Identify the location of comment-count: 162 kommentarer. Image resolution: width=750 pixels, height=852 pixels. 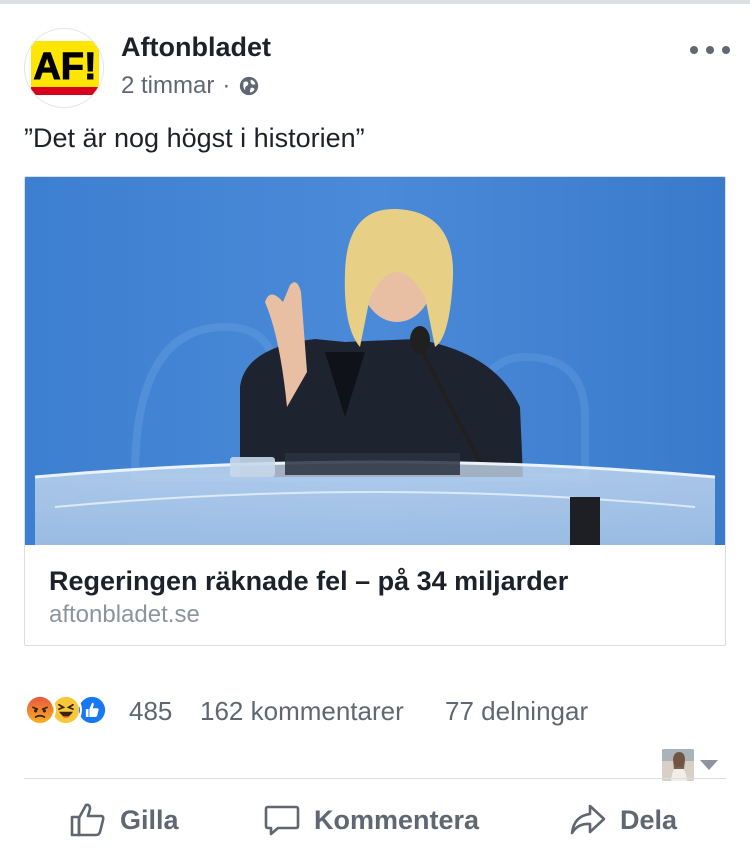
(302, 711).